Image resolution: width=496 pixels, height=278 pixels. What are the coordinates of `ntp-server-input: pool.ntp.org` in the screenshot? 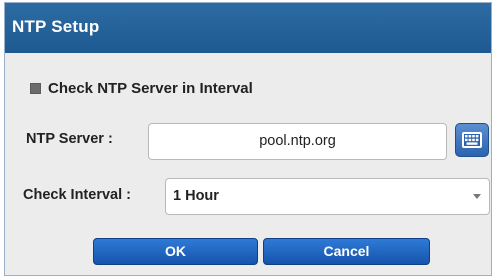 It's located at (297, 141).